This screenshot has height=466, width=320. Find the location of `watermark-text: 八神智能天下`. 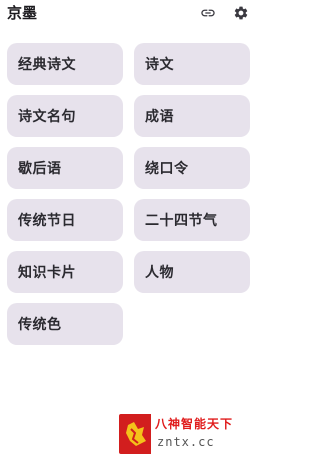

watermark-text: 八神智能天下 is located at coordinates (194, 424).